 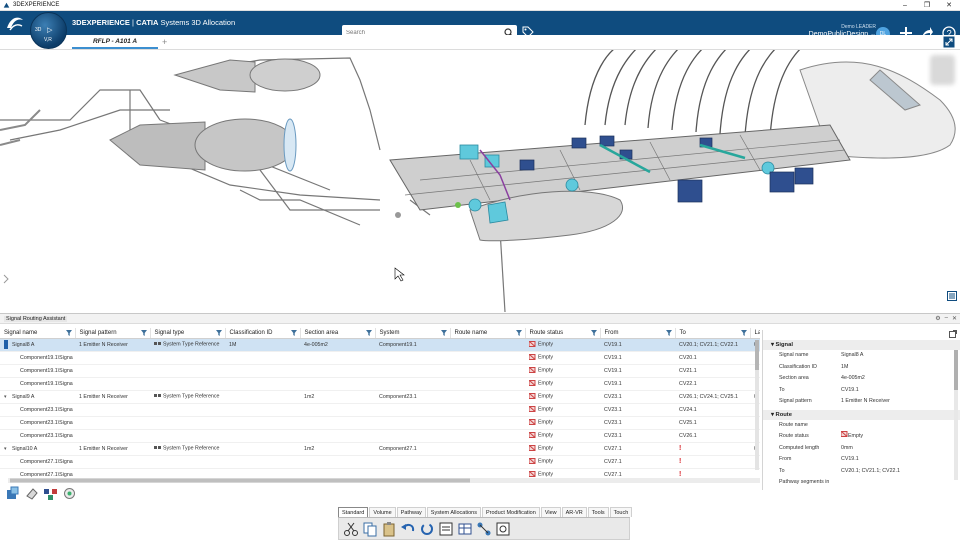 I want to click on compass-widget: 3D ▷ V,R, so click(x=48, y=30).